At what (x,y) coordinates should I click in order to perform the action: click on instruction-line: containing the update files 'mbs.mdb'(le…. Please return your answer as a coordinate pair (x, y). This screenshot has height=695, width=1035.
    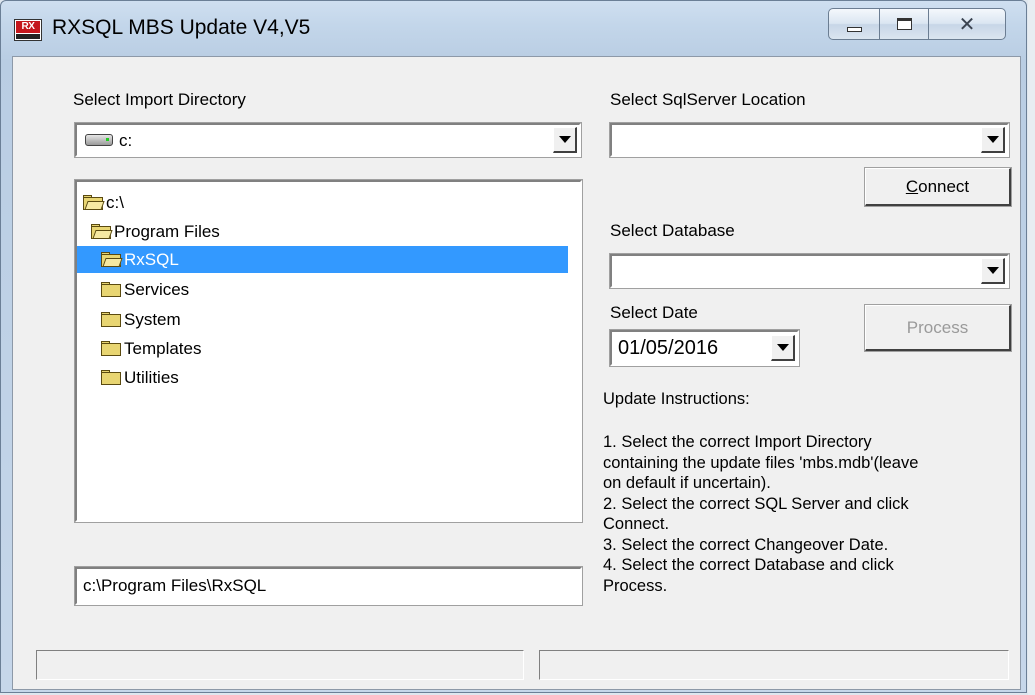
    Looking at the image, I should click on (761, 462).